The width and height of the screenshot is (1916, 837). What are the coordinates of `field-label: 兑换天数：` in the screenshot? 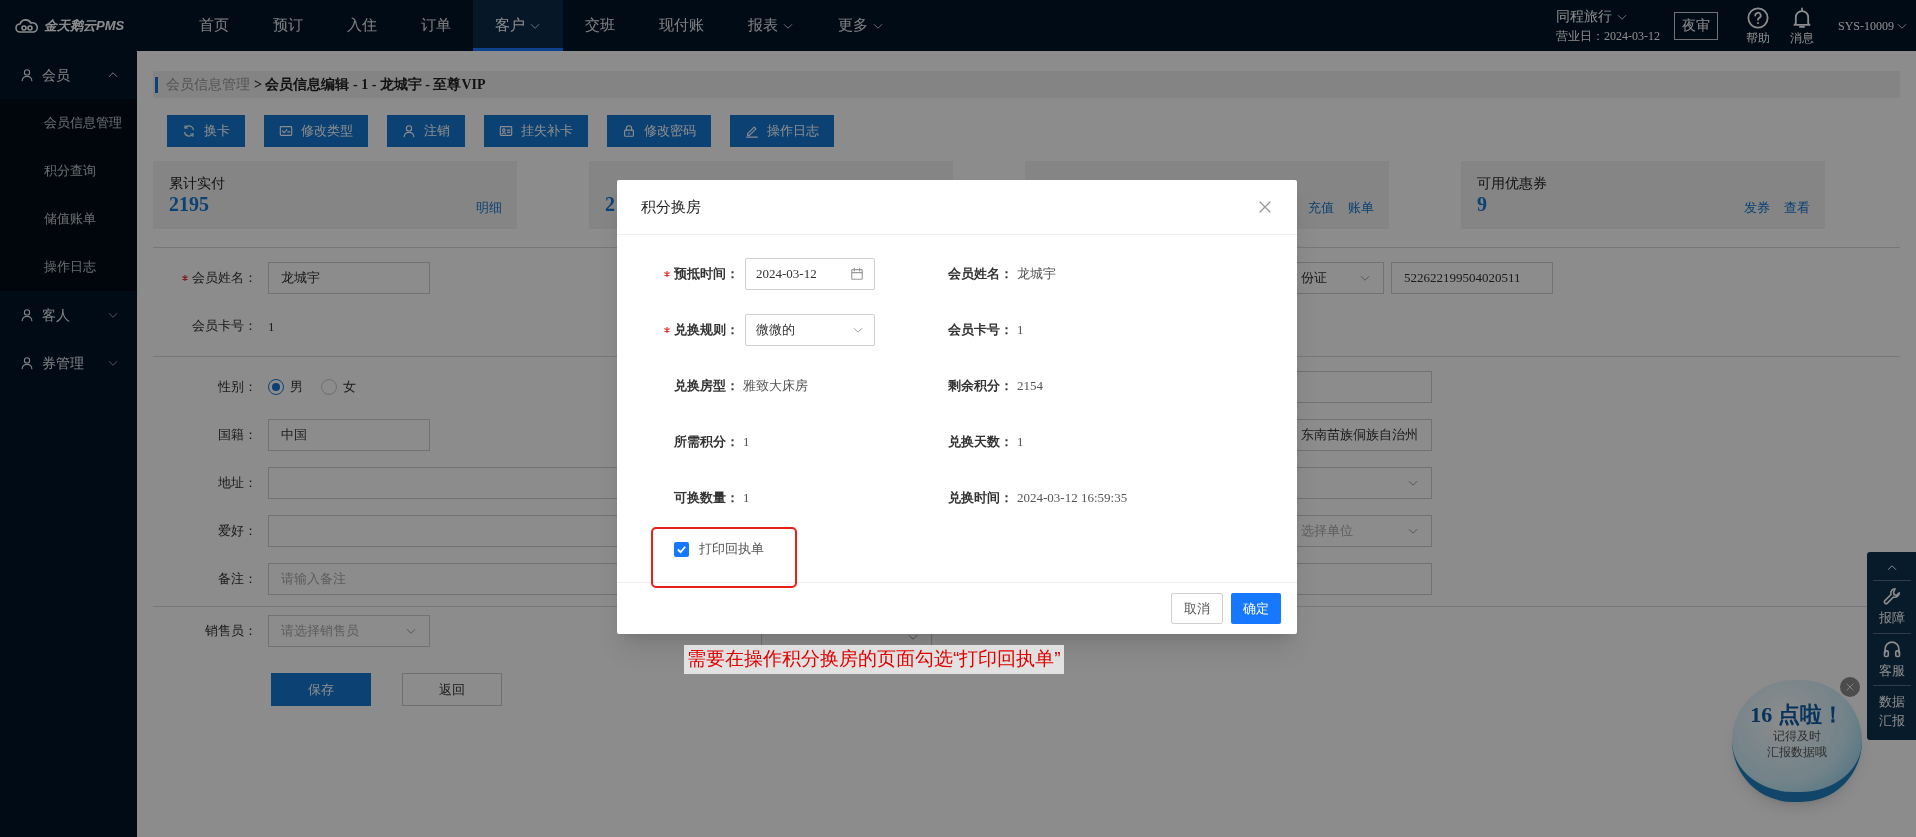 It's located at (980, 442).